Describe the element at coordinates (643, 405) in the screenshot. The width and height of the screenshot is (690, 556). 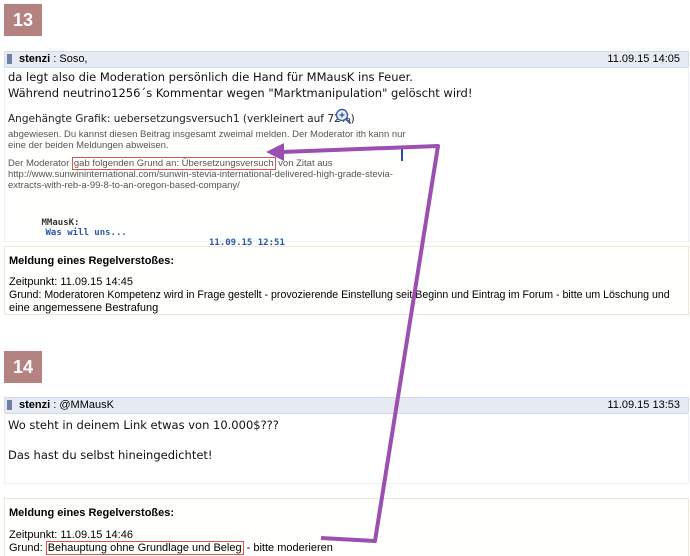
I see `post-date: 11.09.15 13:53` at that location.